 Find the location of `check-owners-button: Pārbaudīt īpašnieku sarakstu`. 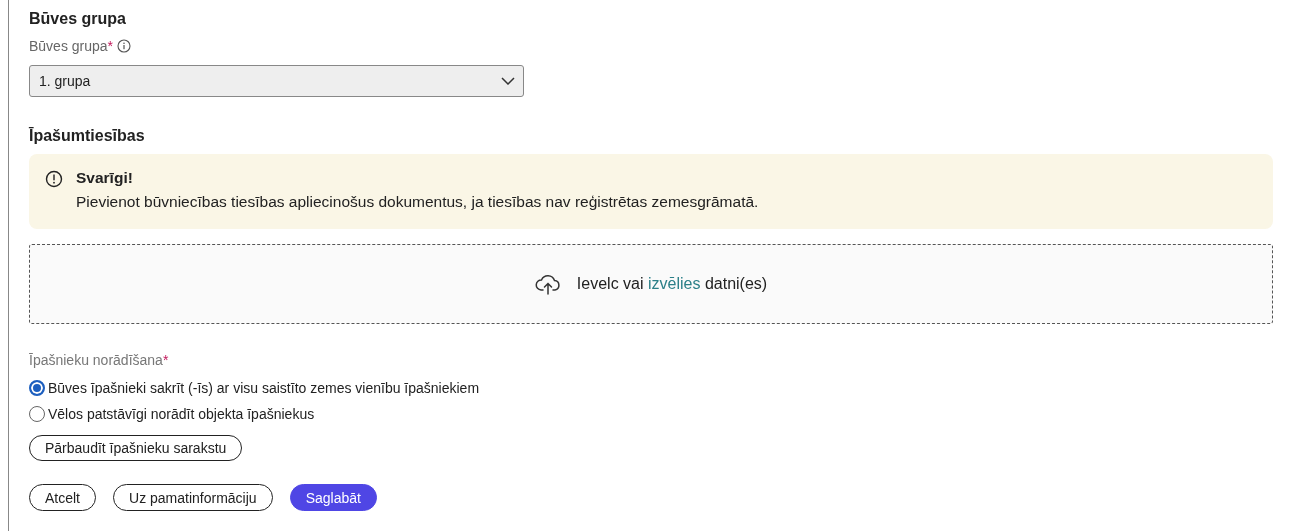

check-owners-button: Pārbaudīt īpašnieku sarakstu is located at coordinates (136, 448).